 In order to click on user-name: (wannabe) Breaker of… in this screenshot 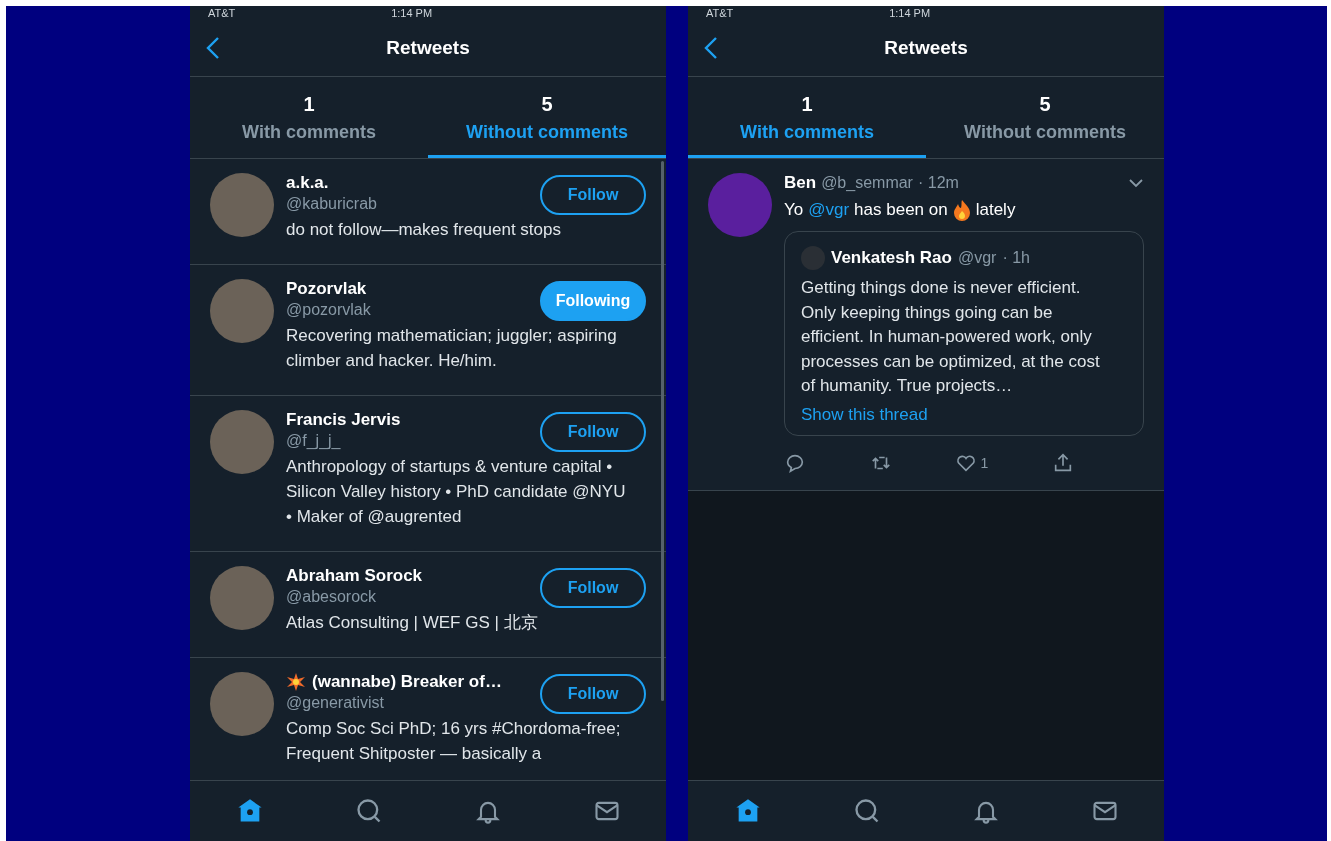, I will do `click(407, 682)`.